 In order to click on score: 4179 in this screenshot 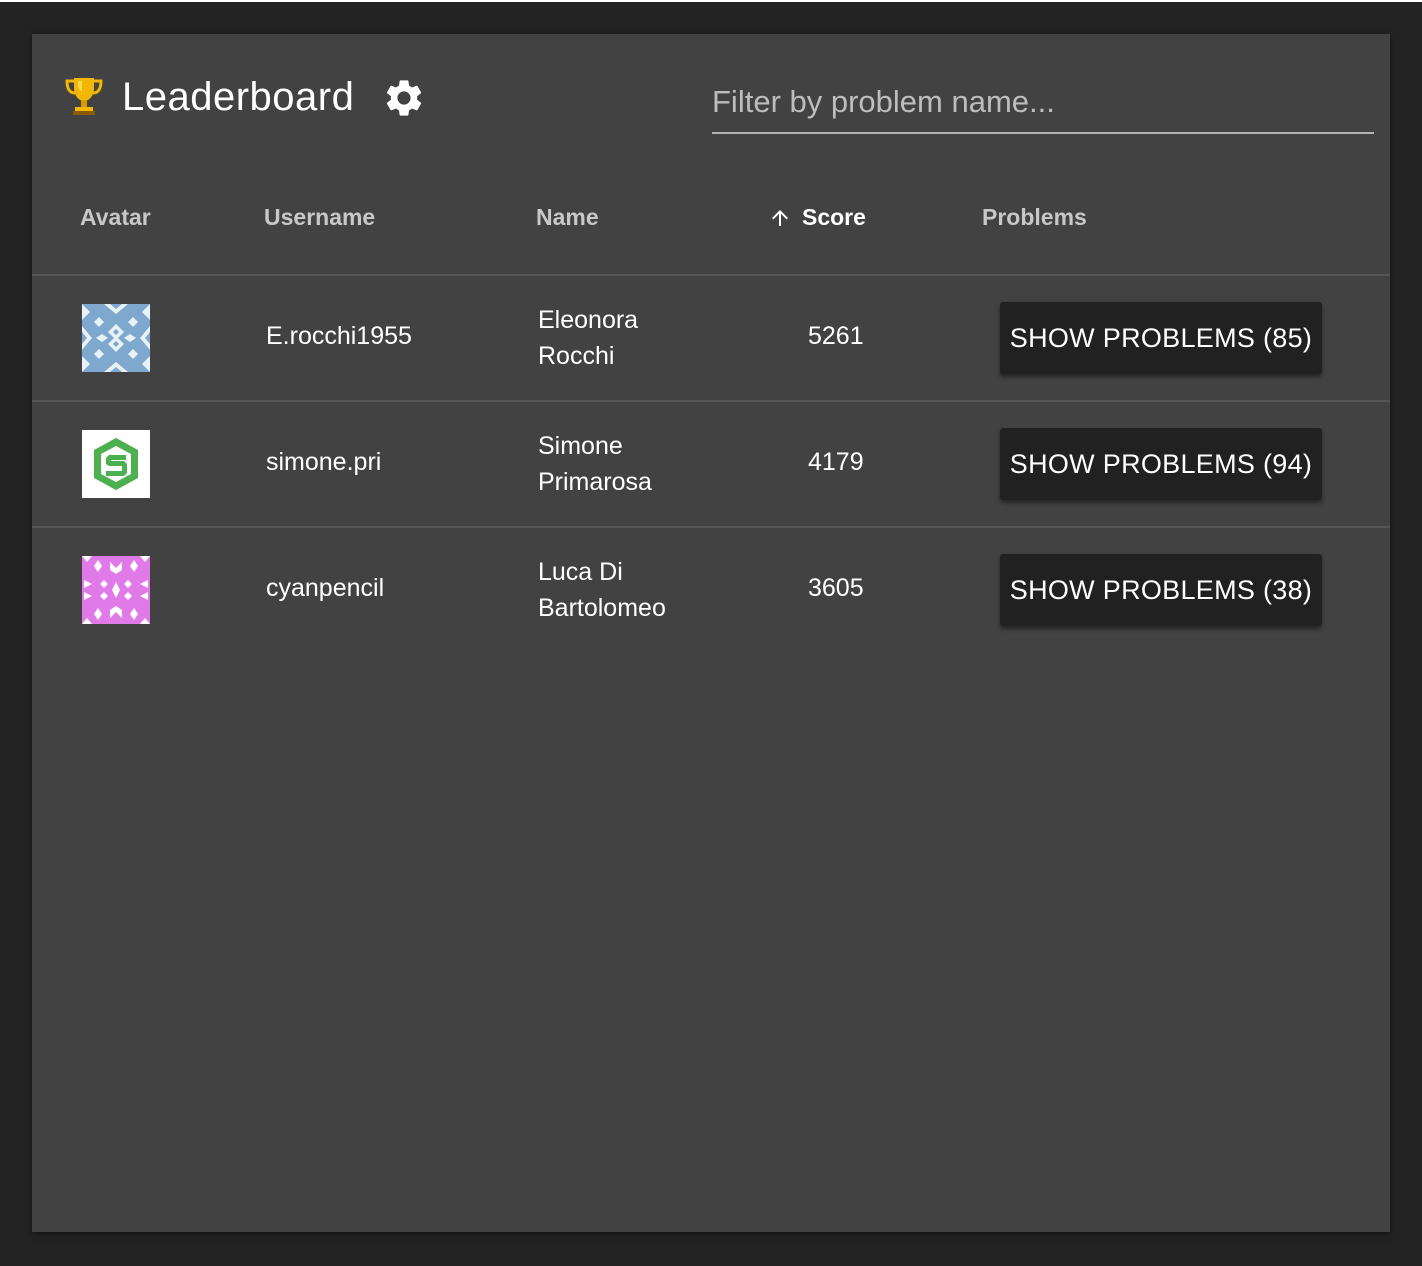, I will do `click(836, 462)`.